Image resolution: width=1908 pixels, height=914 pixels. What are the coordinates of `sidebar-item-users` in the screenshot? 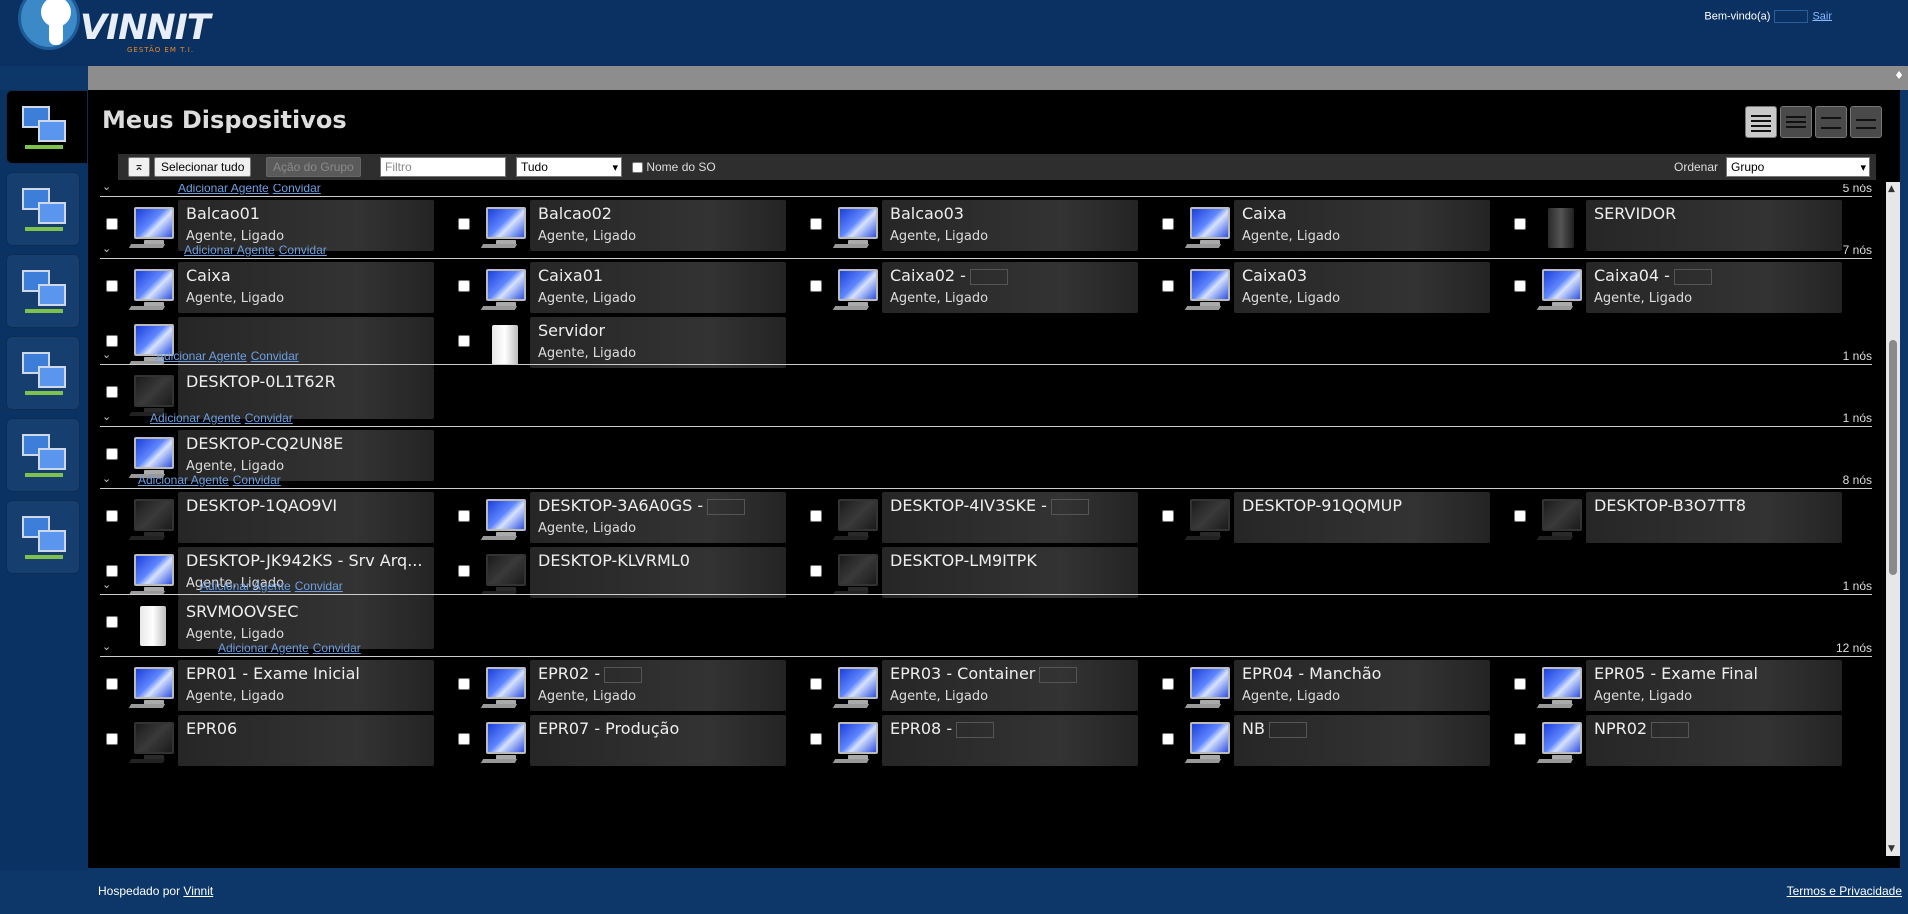 It's located at (43, 455).